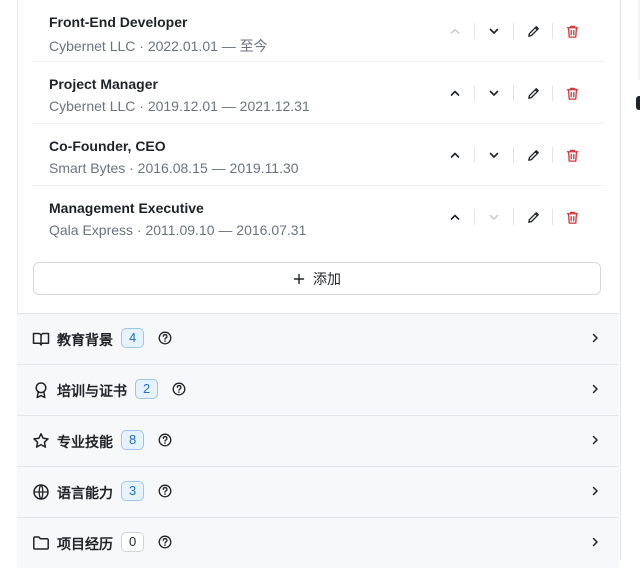 Image resolution: width=640 pixels, height=568 pixels. What do you see at coordinates (41, 440) in the screenshot?
I see `star-icon` at bounding box center [41, 440].